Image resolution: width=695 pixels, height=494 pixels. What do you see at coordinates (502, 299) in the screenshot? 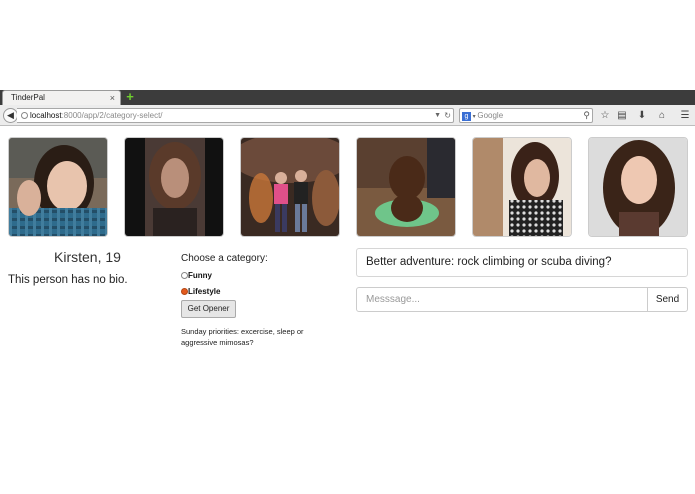
I see `message-input` at bounding box center [502, 299].